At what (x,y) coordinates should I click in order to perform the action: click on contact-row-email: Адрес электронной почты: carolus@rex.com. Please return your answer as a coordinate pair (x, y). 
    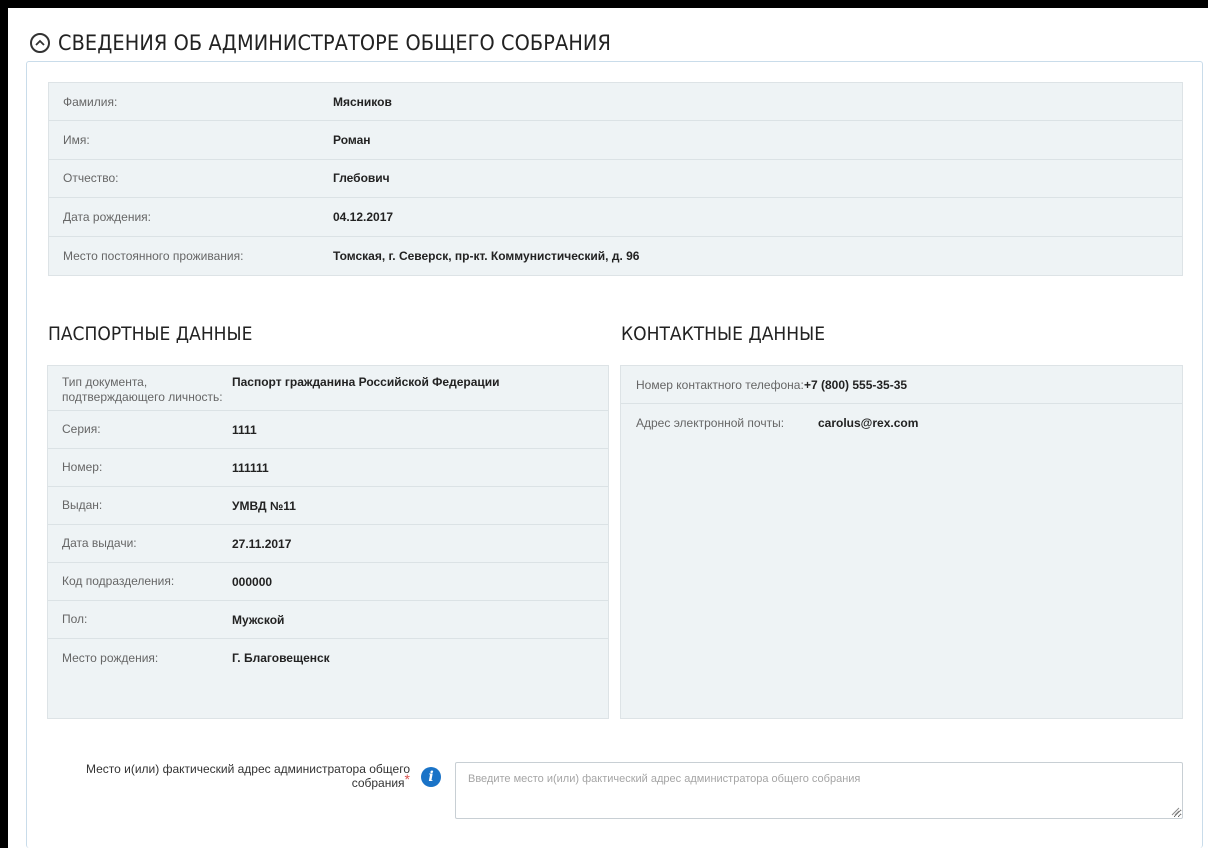
    Looking at the image, I should click on (901, 423).